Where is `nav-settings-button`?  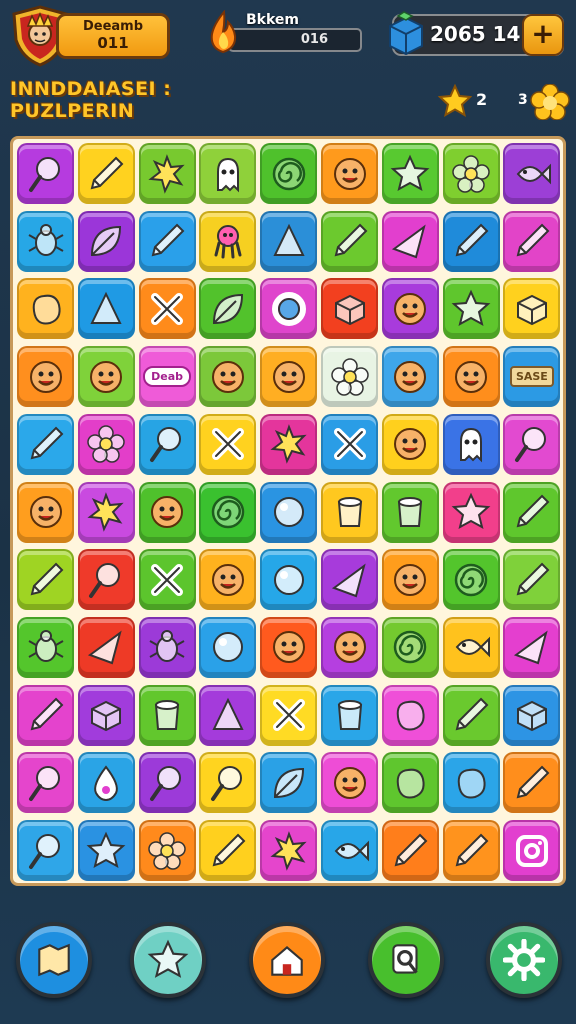
nav-settings-button is located at coordinates (524, 960).